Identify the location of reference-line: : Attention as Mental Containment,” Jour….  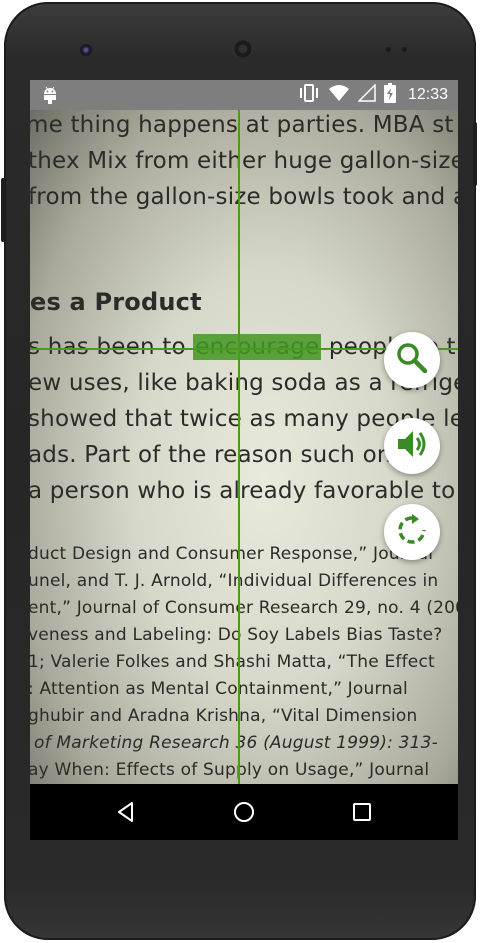
(219, 689).